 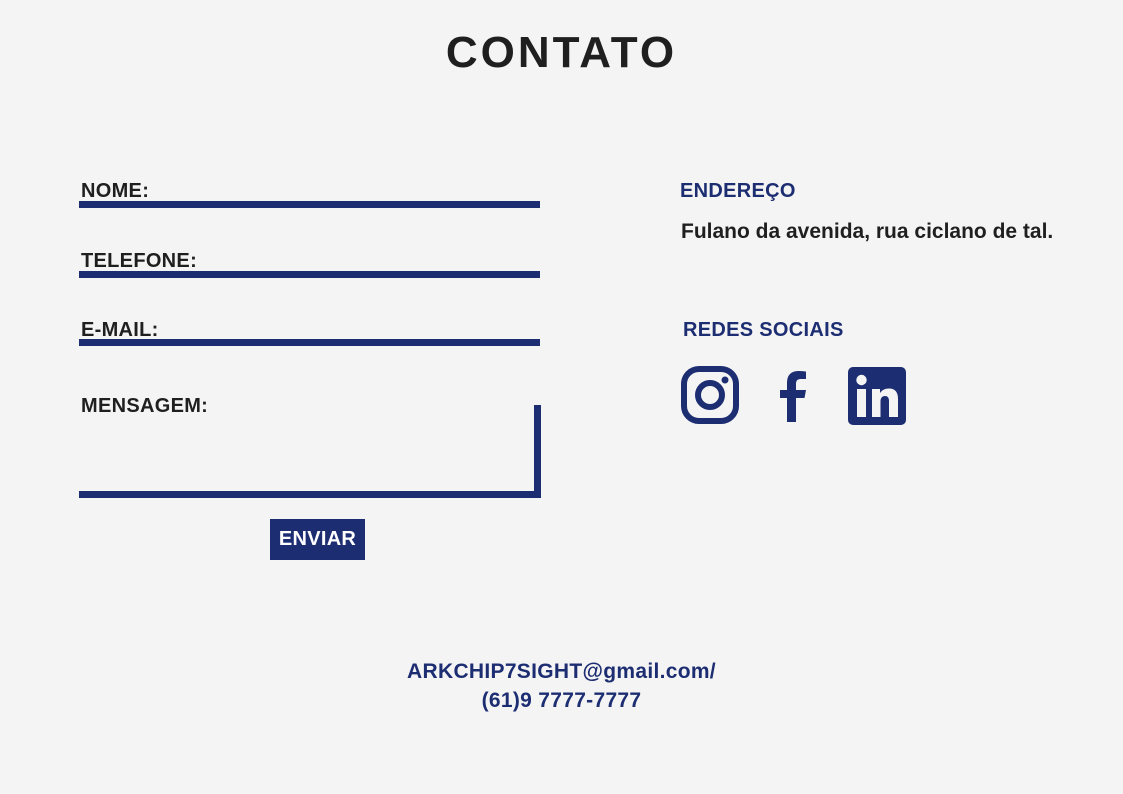 What do you see at coordinates (867, 231) in the screenshot?
I see `address-text: Fulano da avenida, rua ciclano de tal.` at bounding box center [867, 231].